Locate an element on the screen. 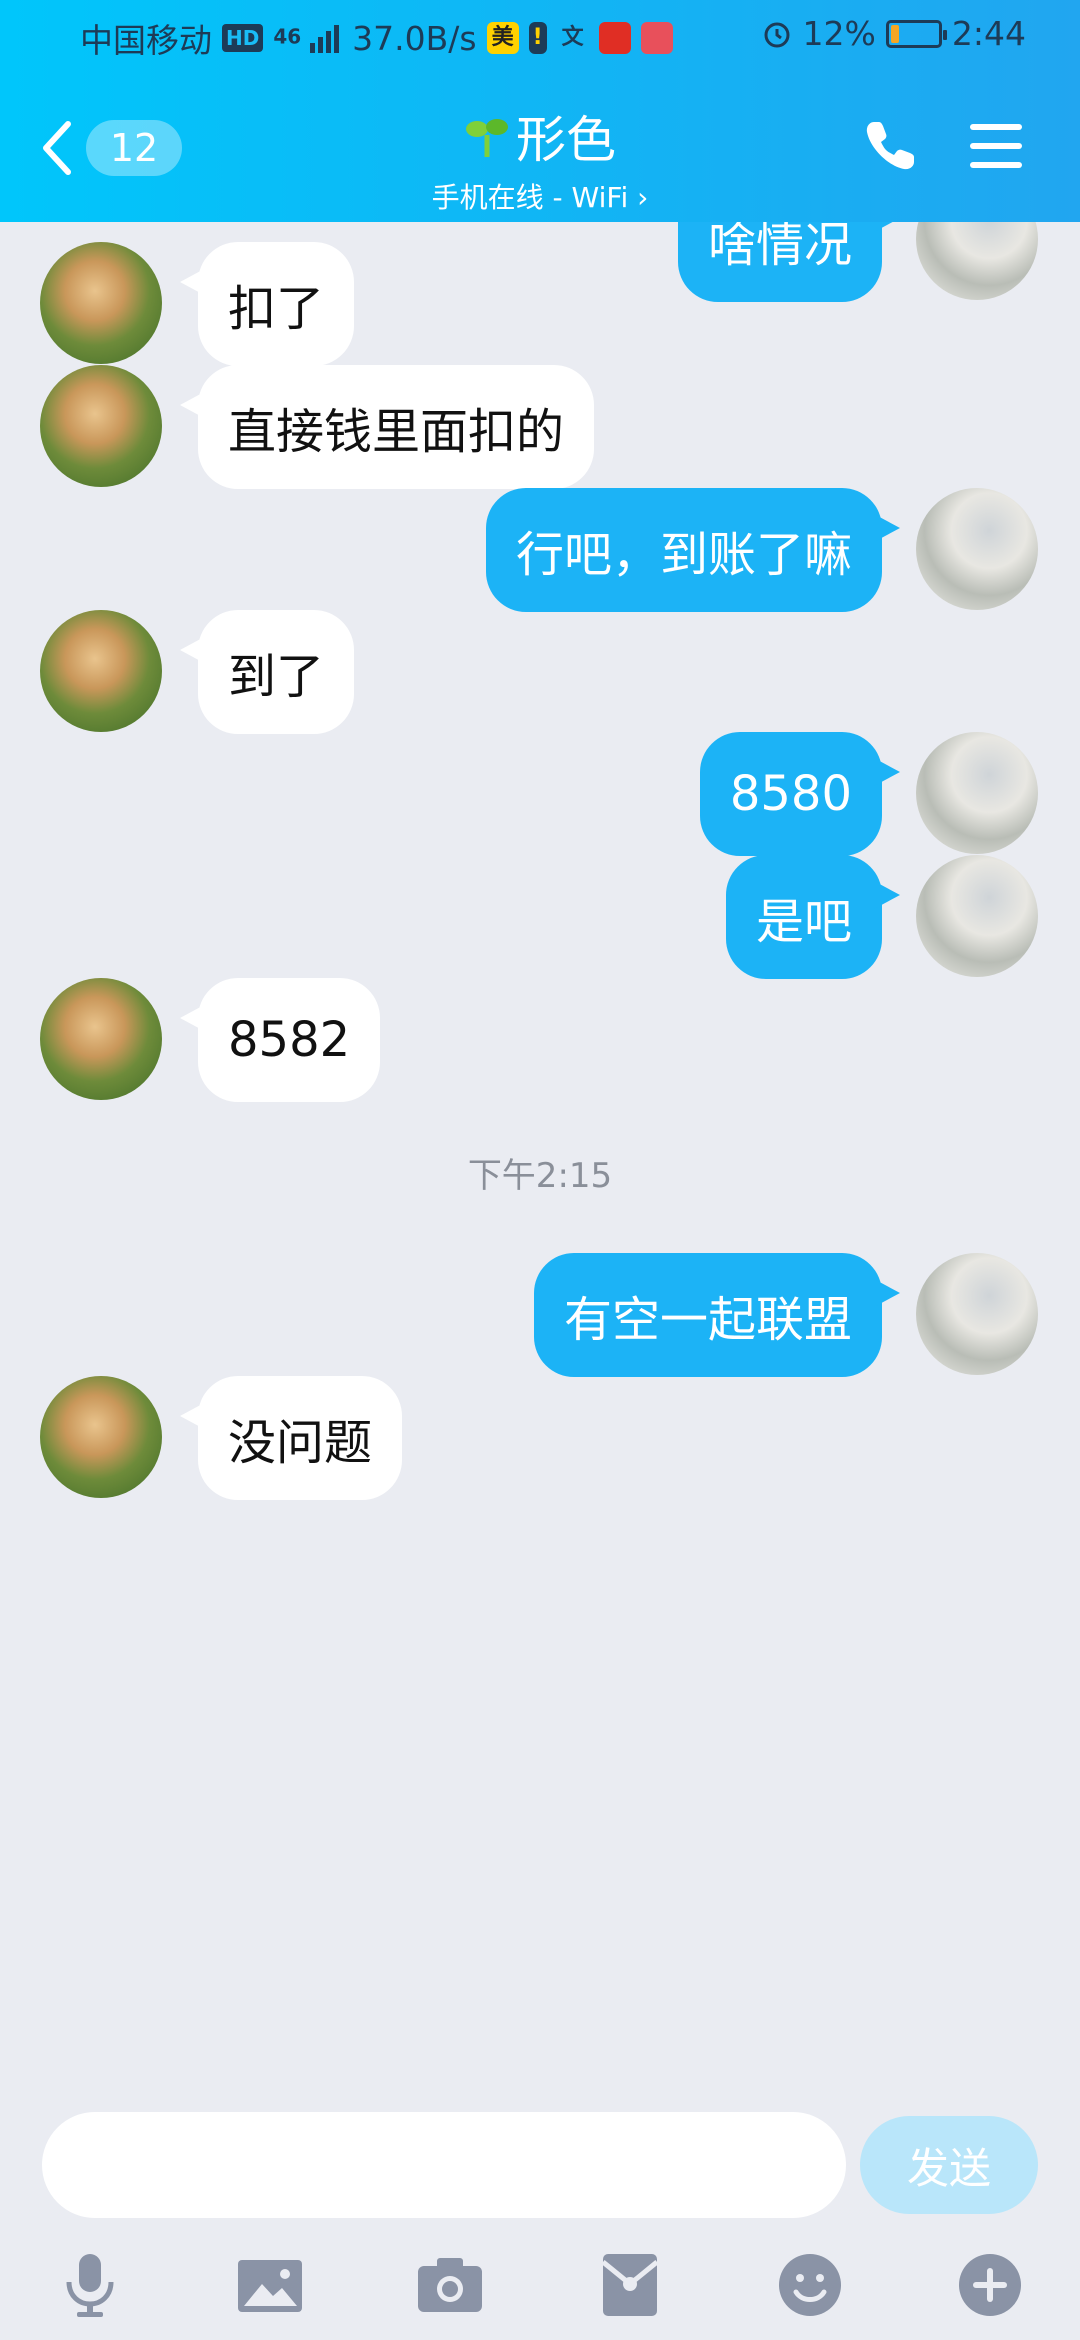 The width and height of the screenshot is (1080, 2340). message-bubble-outgoing: 是吧 is located at coordinates (813, 917).